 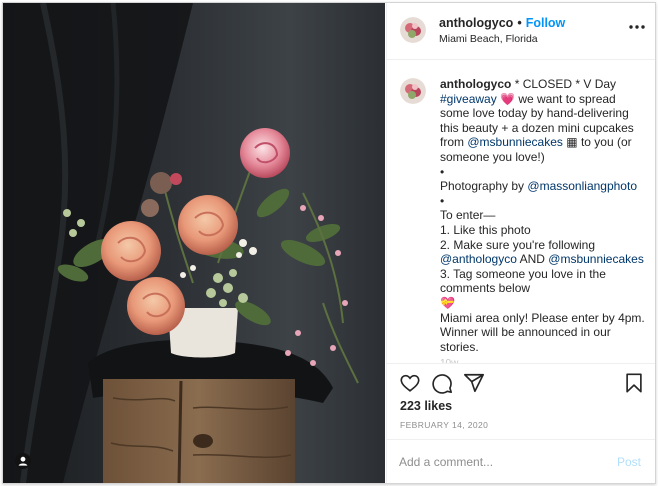 I want to click on comment-bar: Post, so click(x=521, y=461).